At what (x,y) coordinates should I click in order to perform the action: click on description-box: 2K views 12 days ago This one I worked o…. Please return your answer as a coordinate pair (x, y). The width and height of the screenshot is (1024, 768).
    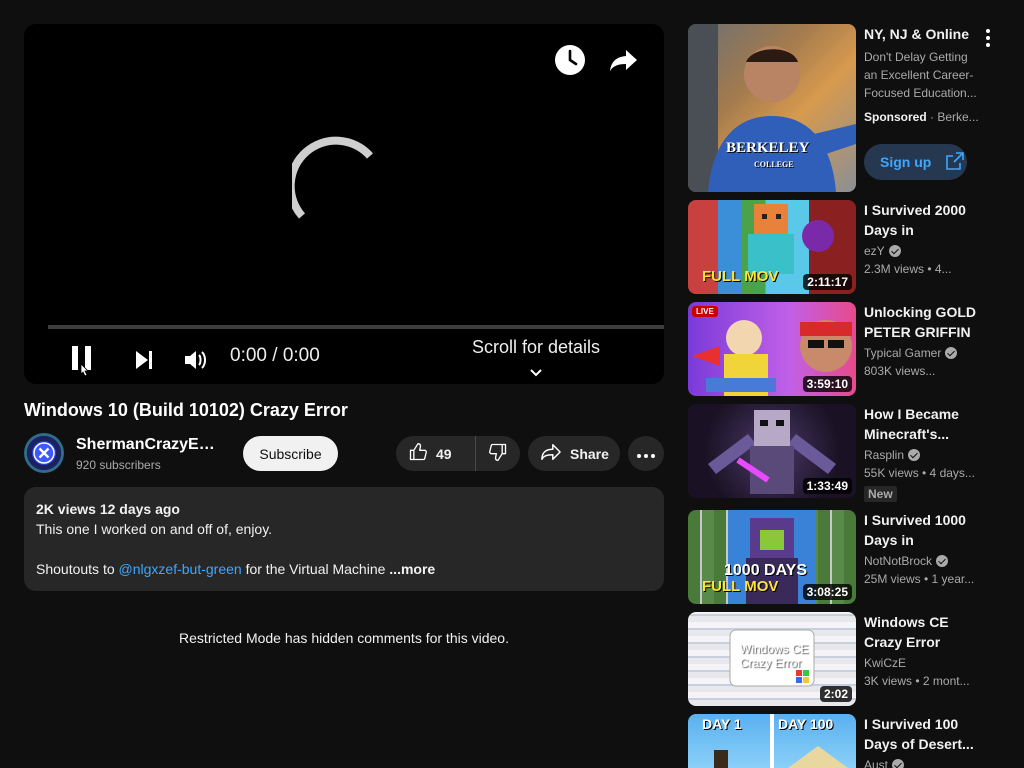
    Looking at the image, I should click on (344, 539).